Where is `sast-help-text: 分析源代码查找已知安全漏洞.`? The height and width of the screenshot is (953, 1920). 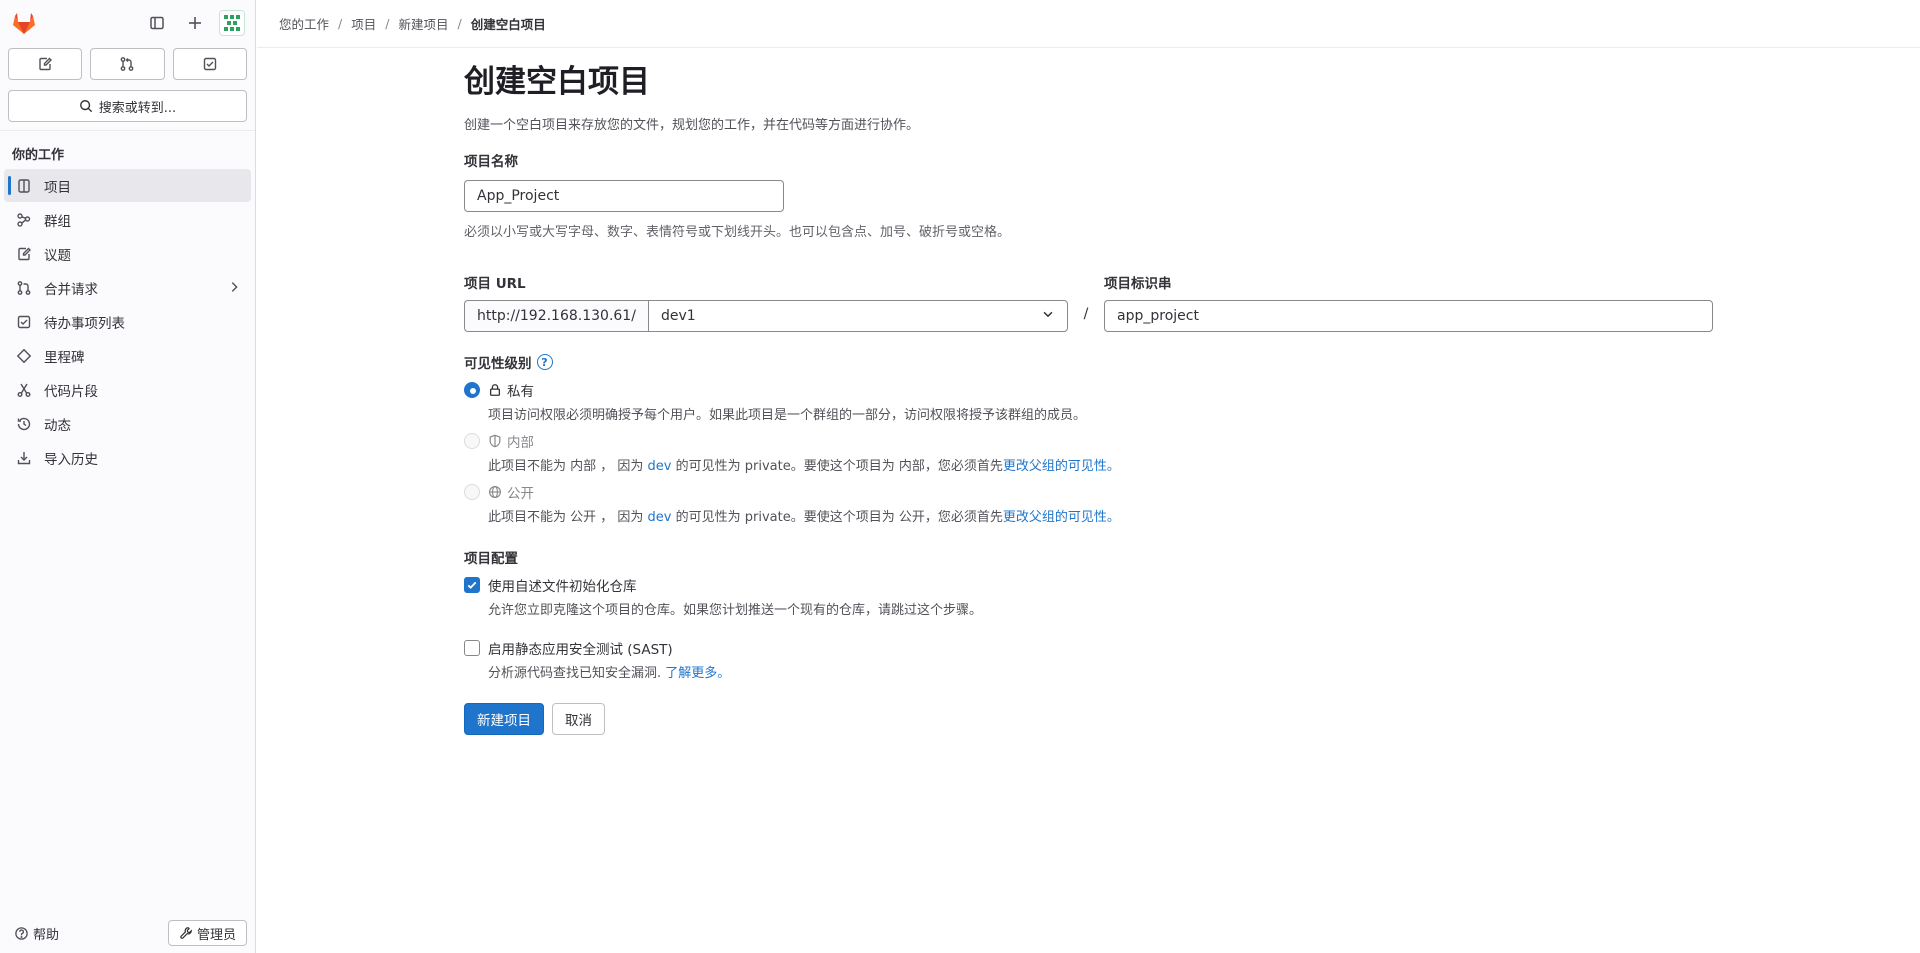 sast-help-text: 分析源代码查找已知安全漏洞. is located at coordinates (577, 673).